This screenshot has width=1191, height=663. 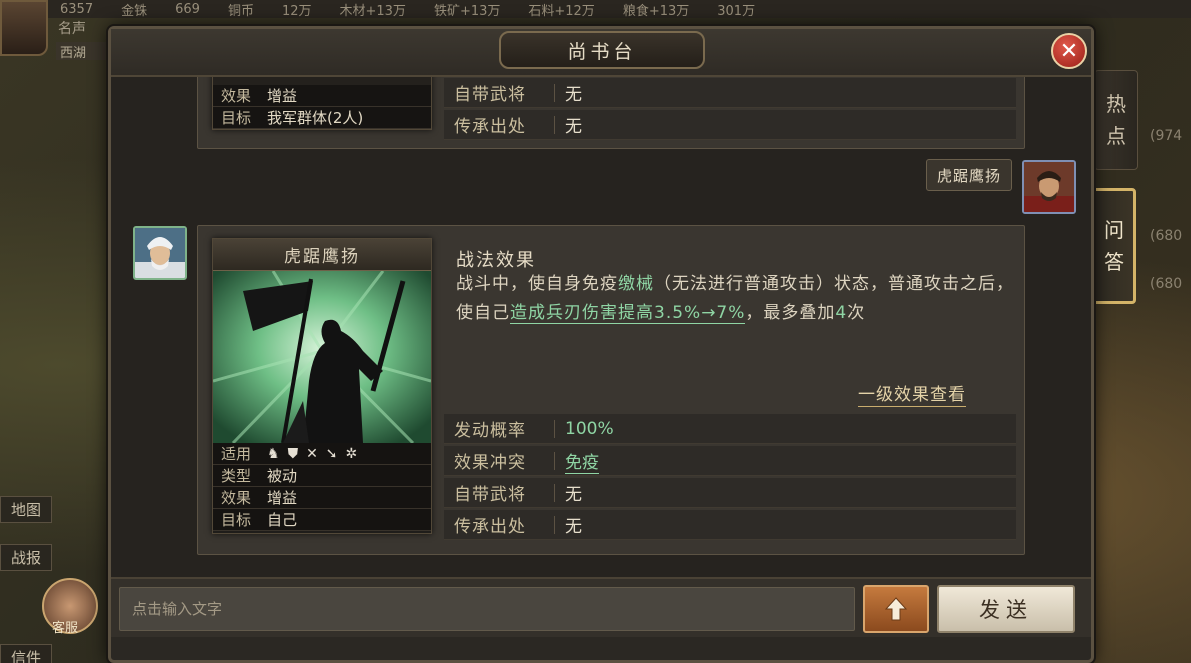 I want to click on resource-label: 金铢, so click(x=134, y=11).